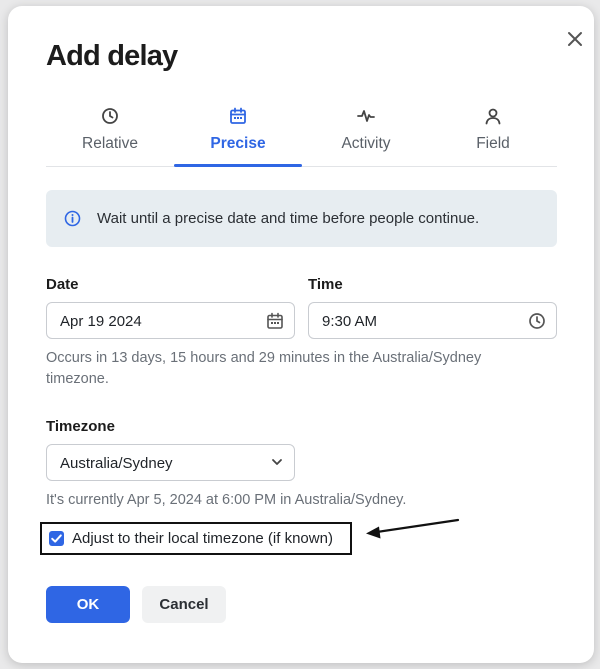  I want to click on date-field: Apr 19 2024, so click(170, 320).